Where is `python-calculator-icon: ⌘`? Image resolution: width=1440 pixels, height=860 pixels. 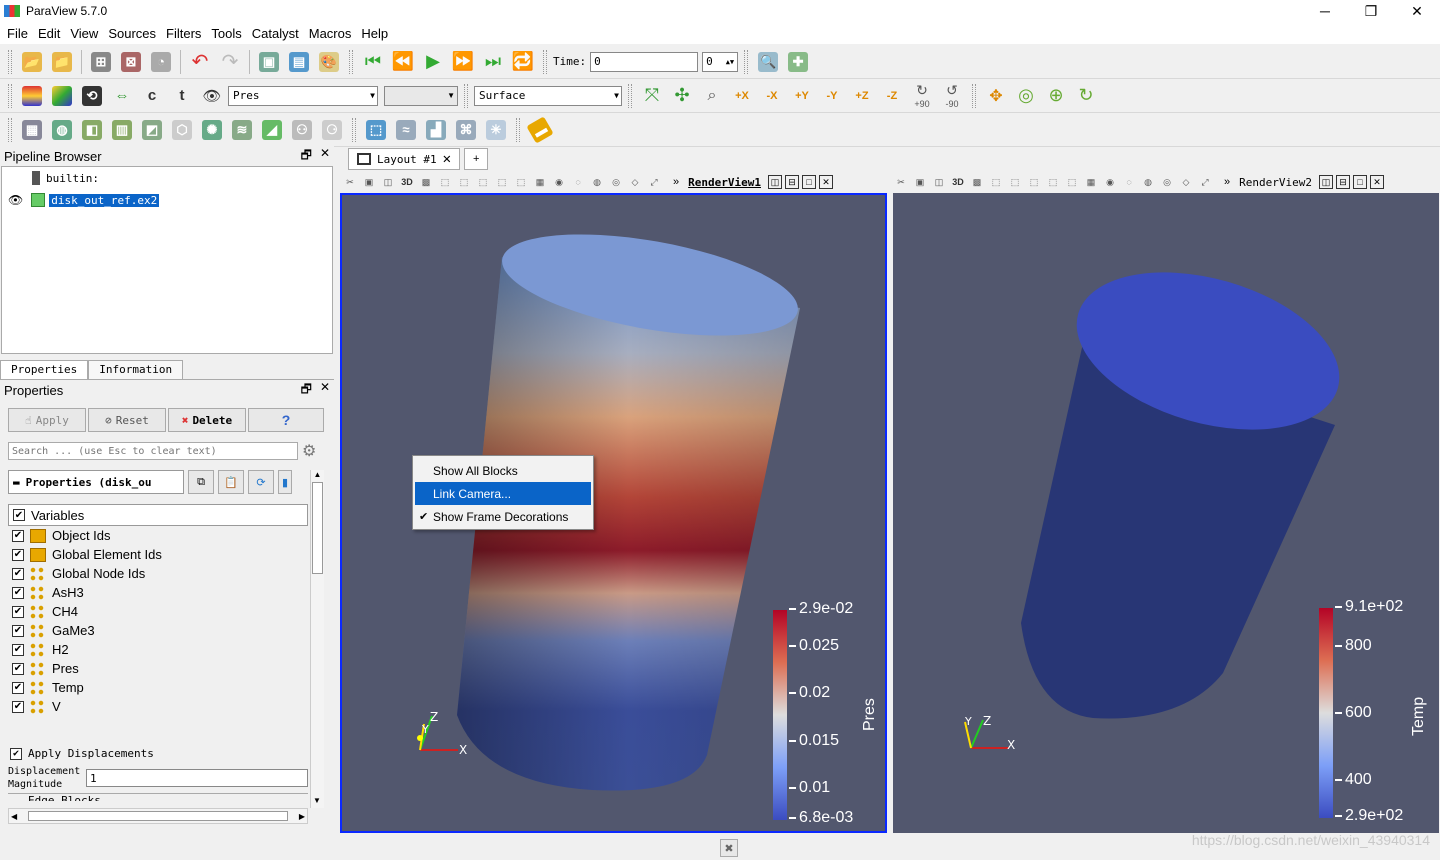
python-calculator-icon: ⌘ is located at coordinates (466, 130).